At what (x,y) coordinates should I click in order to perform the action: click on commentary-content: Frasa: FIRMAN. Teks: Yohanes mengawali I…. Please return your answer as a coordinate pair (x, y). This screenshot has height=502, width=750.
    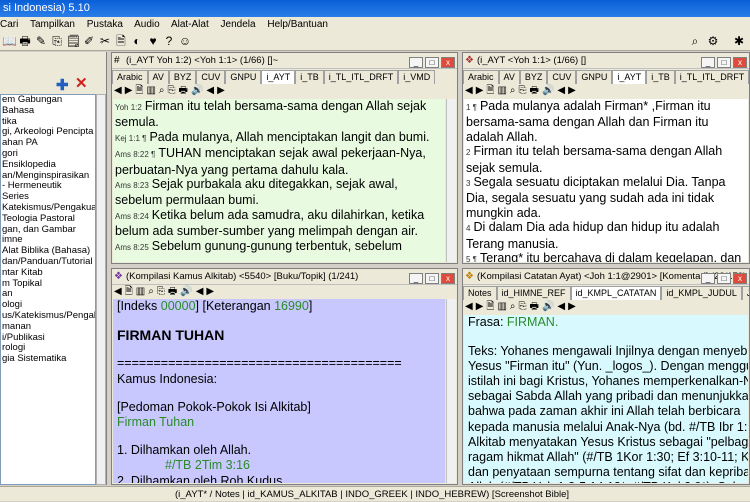
    Looking at the image, I should click on (606, 399).